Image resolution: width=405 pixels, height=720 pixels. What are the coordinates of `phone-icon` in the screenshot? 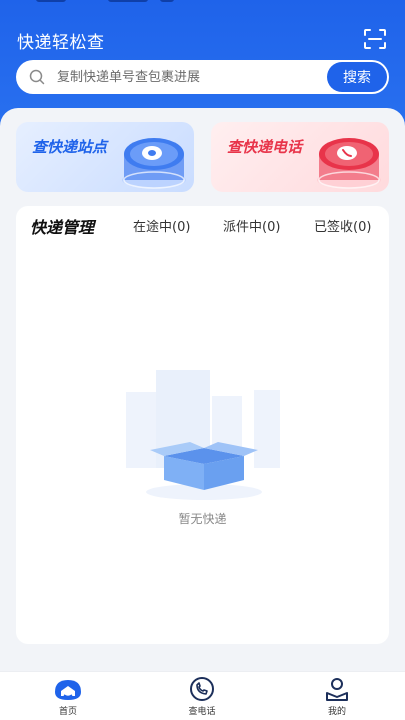 It's located at (202, 689).